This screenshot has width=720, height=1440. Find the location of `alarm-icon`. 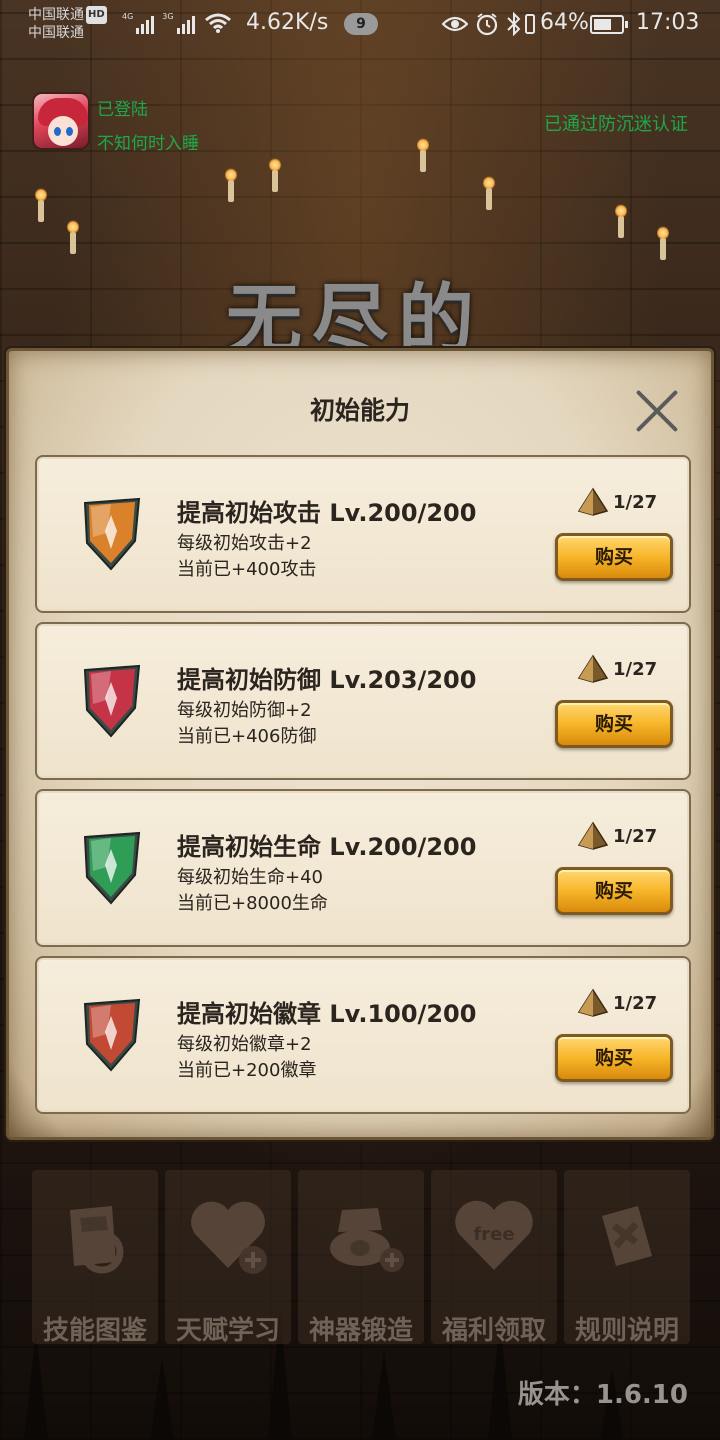

alarm-icon is located at coordinates (487, 24).